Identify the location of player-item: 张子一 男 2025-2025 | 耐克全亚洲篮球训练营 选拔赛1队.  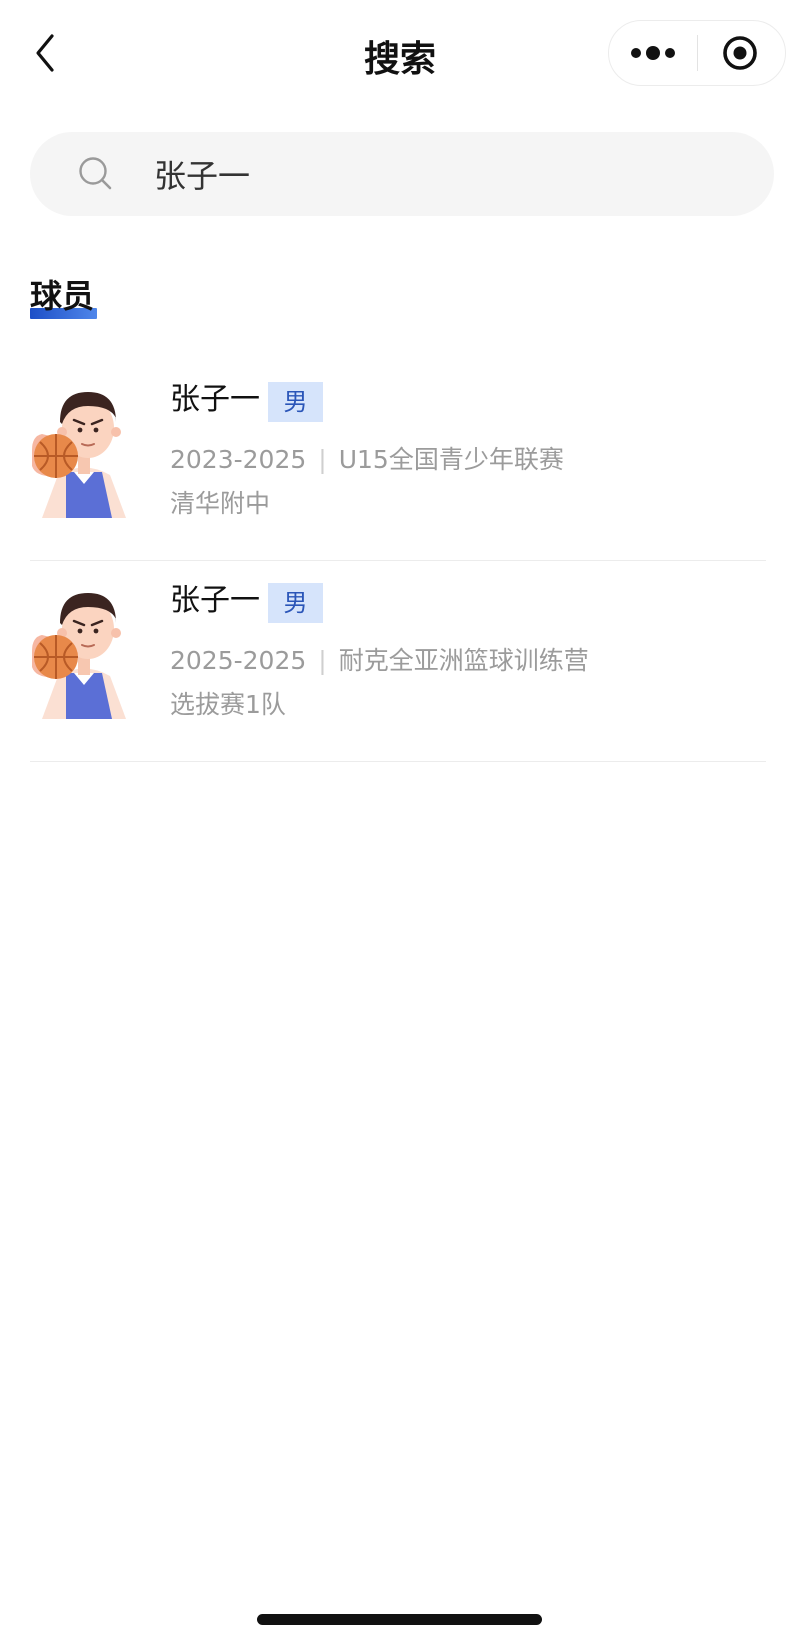
(400, 661).